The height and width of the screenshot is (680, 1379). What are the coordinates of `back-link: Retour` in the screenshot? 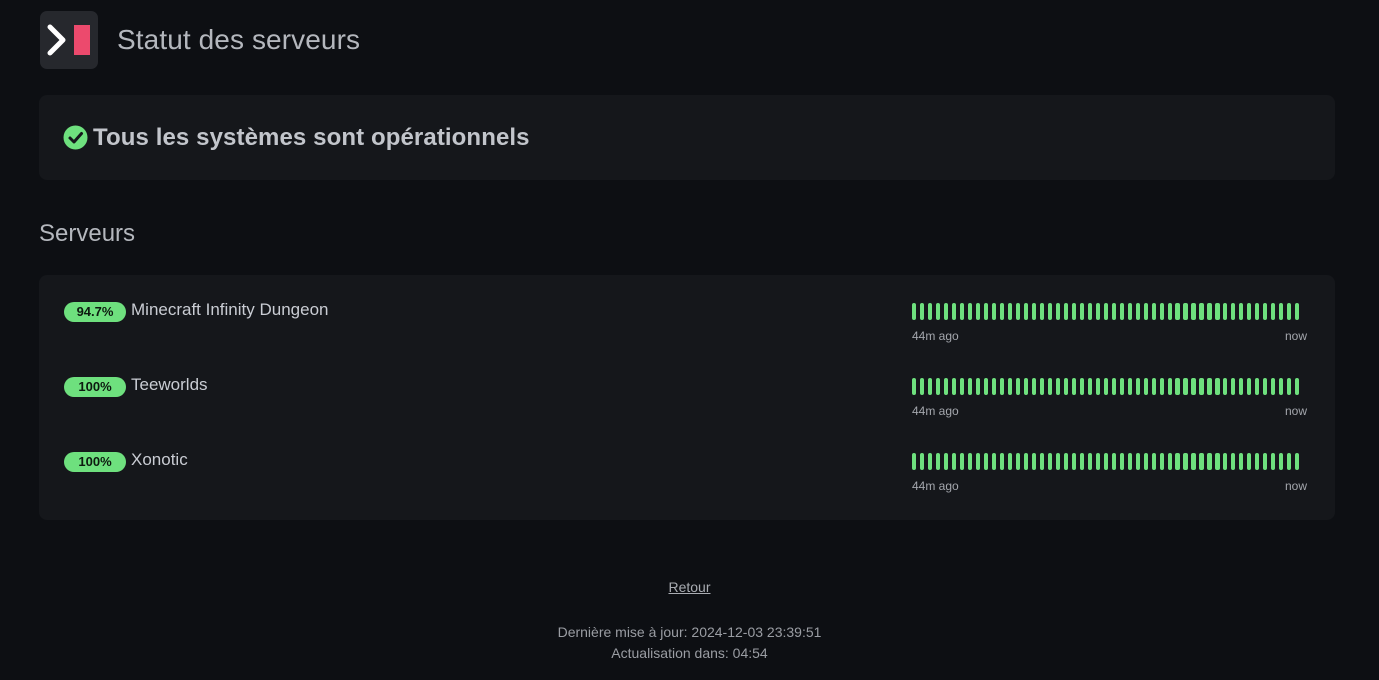 It's located at (689, 587).